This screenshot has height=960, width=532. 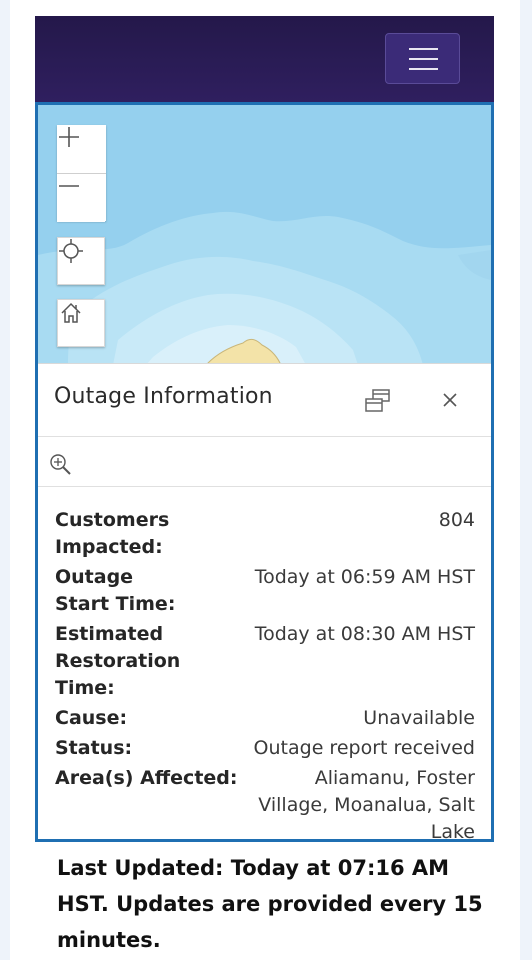 I want to click on menu-button, so click(x=422, y=58).